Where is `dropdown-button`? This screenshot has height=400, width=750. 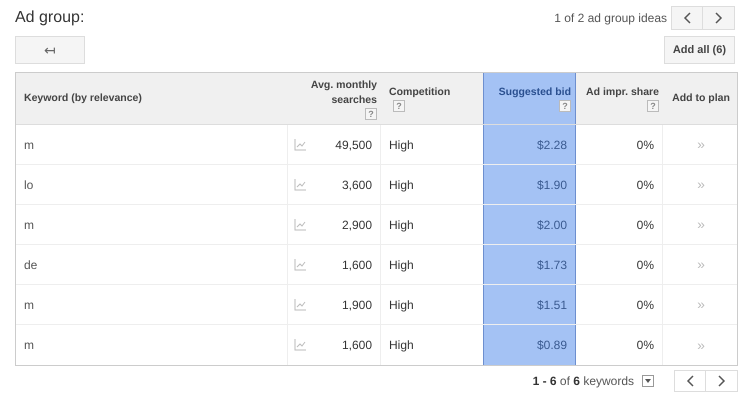
dropdown-button is located at coordinates (648, 381).